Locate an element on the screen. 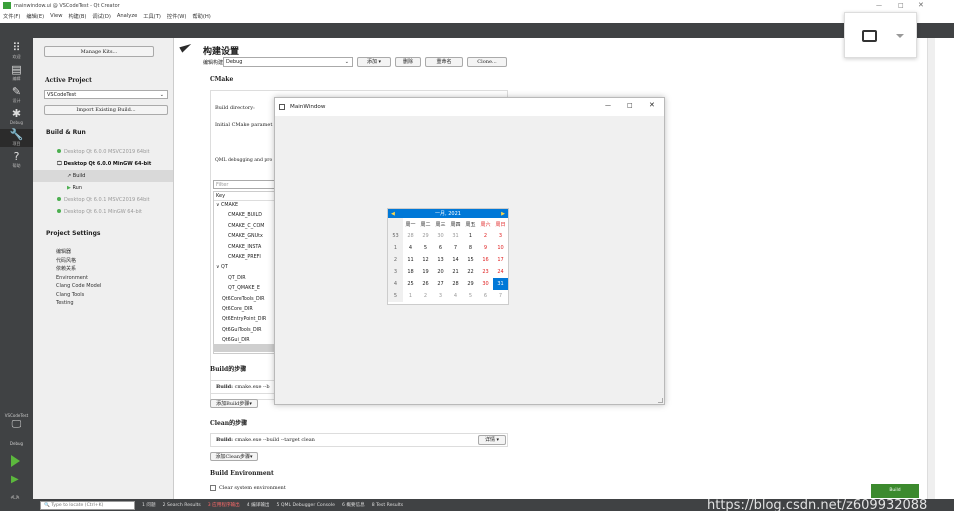  tree-row-6: ∨ QT is located at coordinates (244, 268).